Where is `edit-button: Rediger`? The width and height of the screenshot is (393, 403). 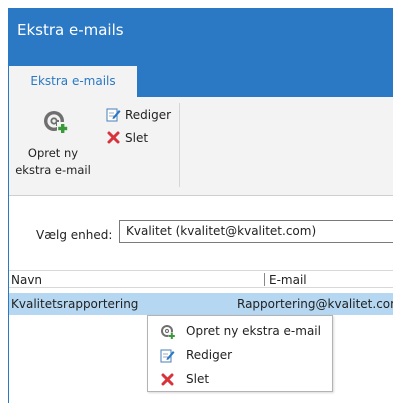 edit-button: Rediger is located at coordinates (141, 115).